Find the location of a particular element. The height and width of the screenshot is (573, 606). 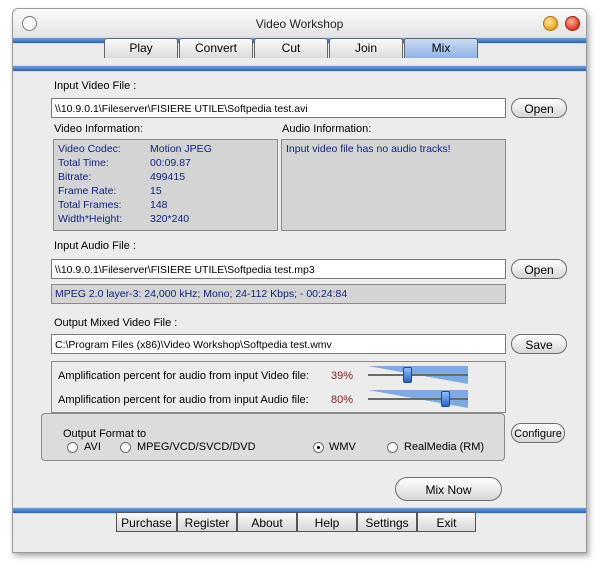

input-video-label: Input Video File : is located at coordinates (95, 86).